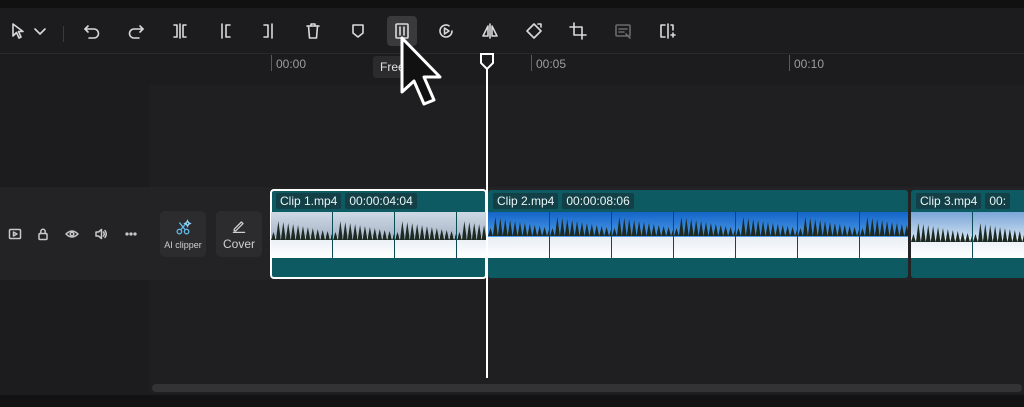 Image resolution: width=1024 pixels, height=407 pixels. I want to click on select-tool-dropdown, so click(40, 31).